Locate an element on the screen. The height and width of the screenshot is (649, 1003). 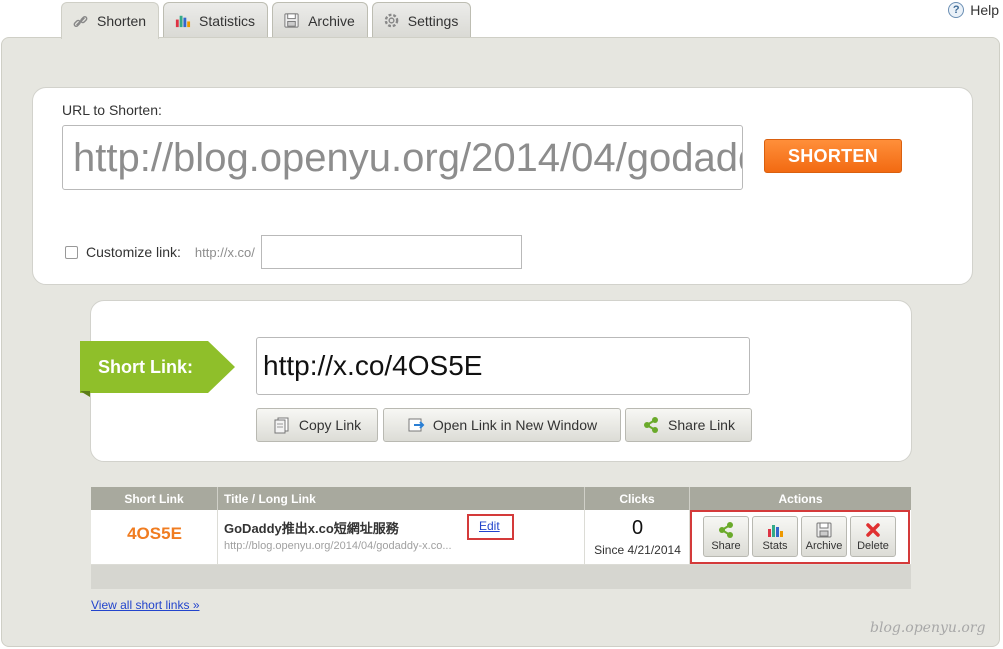
shorten-button: SHORTEN is located at coordinates (833, 156).